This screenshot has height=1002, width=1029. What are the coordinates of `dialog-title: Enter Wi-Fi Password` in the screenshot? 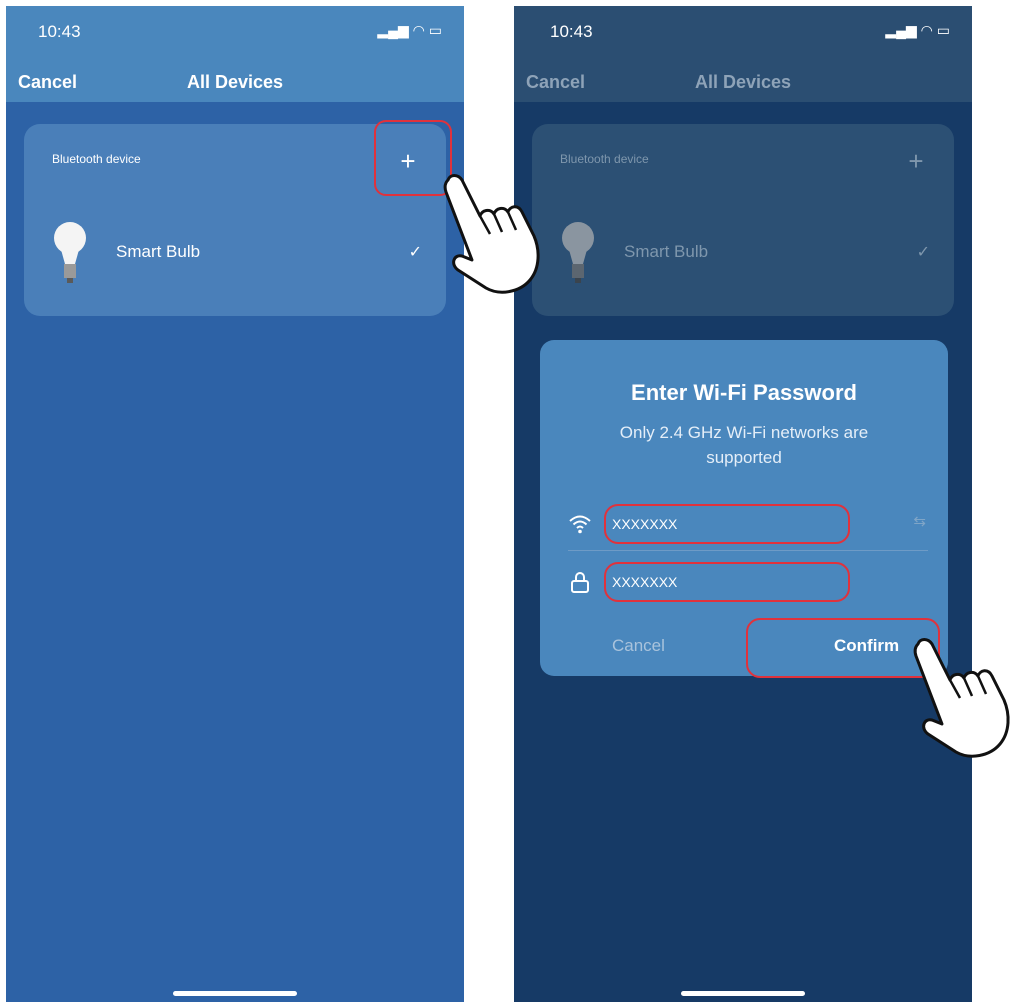 It's located at (744, 392).